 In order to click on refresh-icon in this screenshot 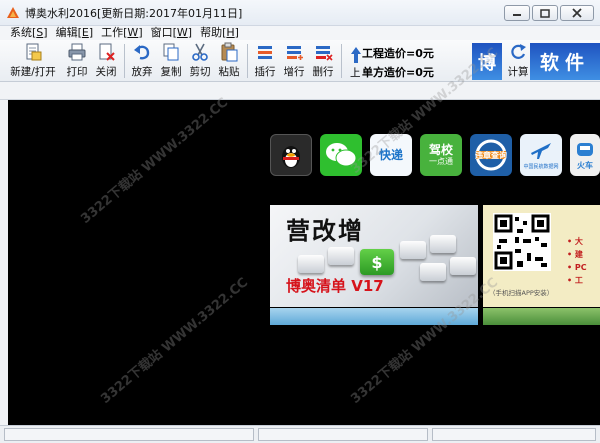, I will do `click(518, 51)`.